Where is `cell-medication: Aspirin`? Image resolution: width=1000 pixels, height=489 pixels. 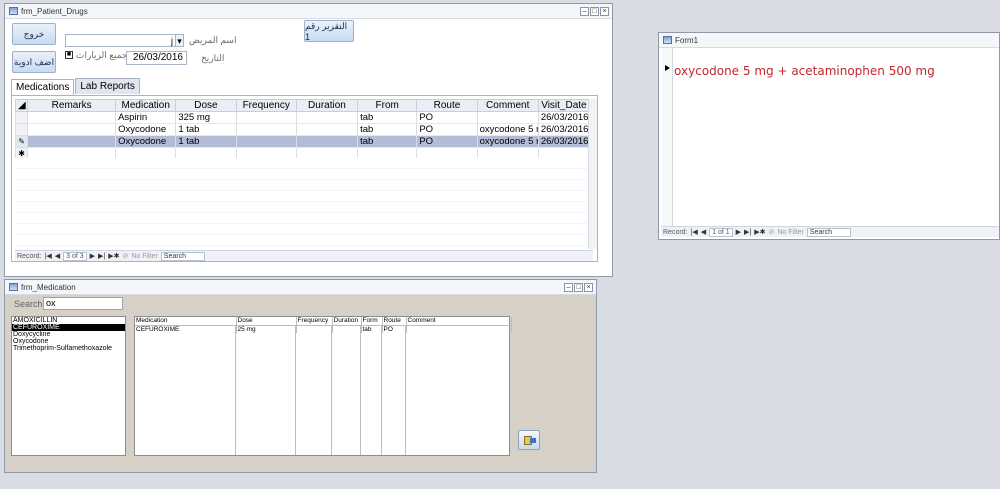
cell-medication: Aspirin is located at coordinates (146, 117).